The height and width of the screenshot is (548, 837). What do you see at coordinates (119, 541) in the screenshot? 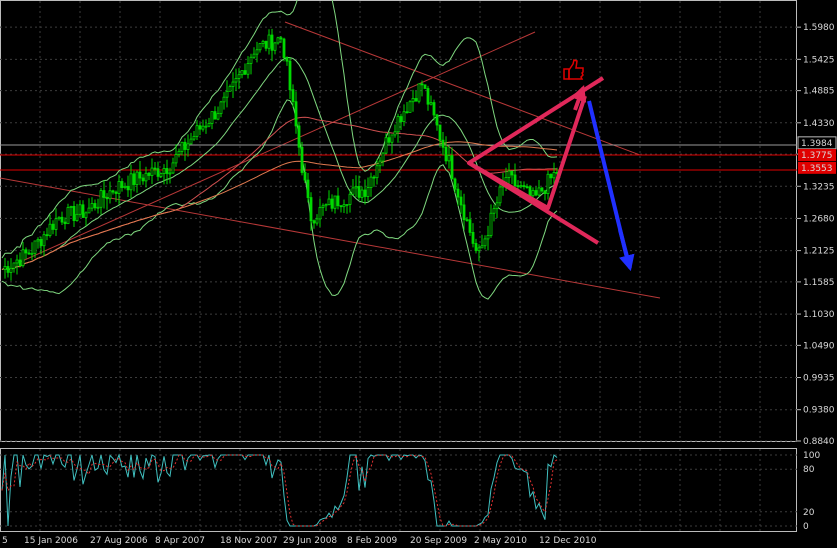
I see `x-tick-label: 27 Aug 2006` at bounding box center [119, 541].